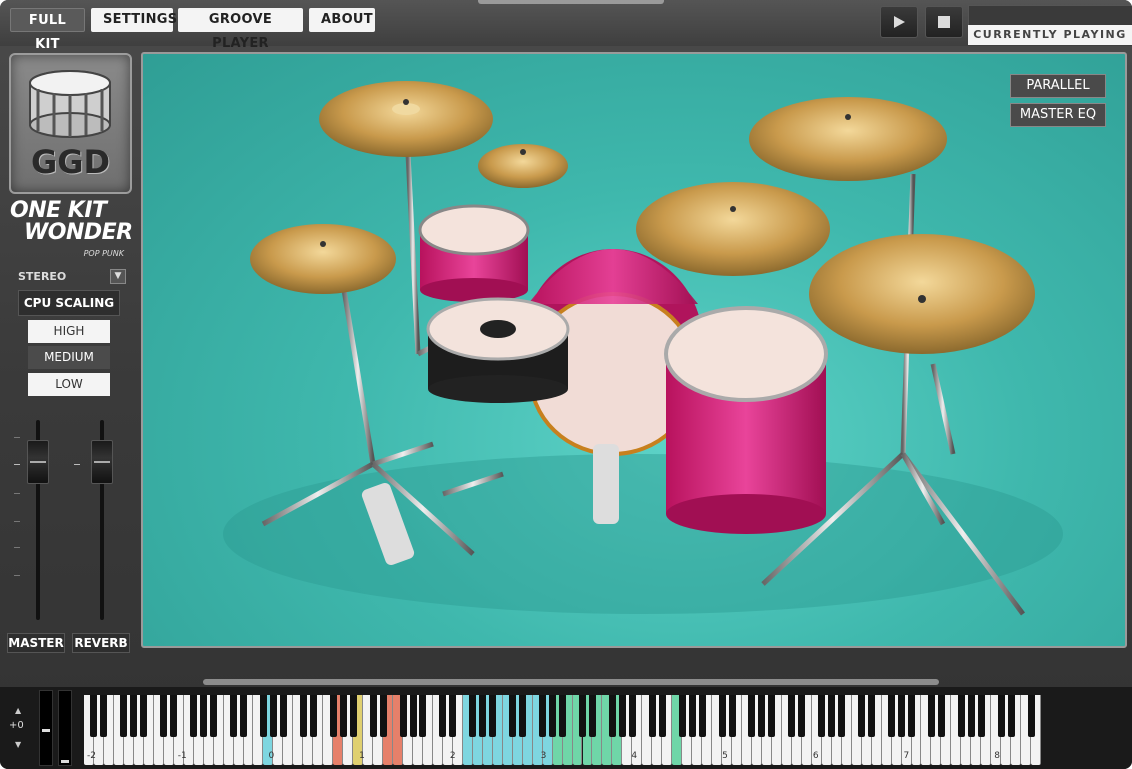  I want to click on pitch-wheel, so click(46, 728).